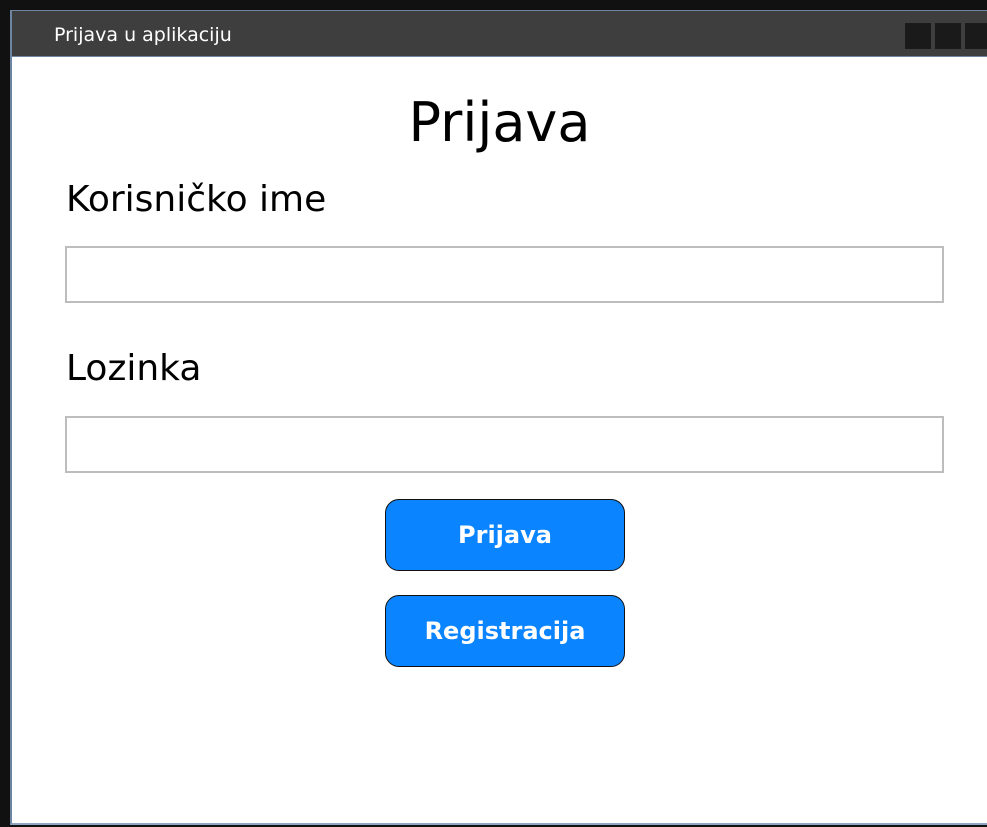 Image resolution: width=987 pixels, height=827 pixels. I want to click on window-controls, so click(946, 36).